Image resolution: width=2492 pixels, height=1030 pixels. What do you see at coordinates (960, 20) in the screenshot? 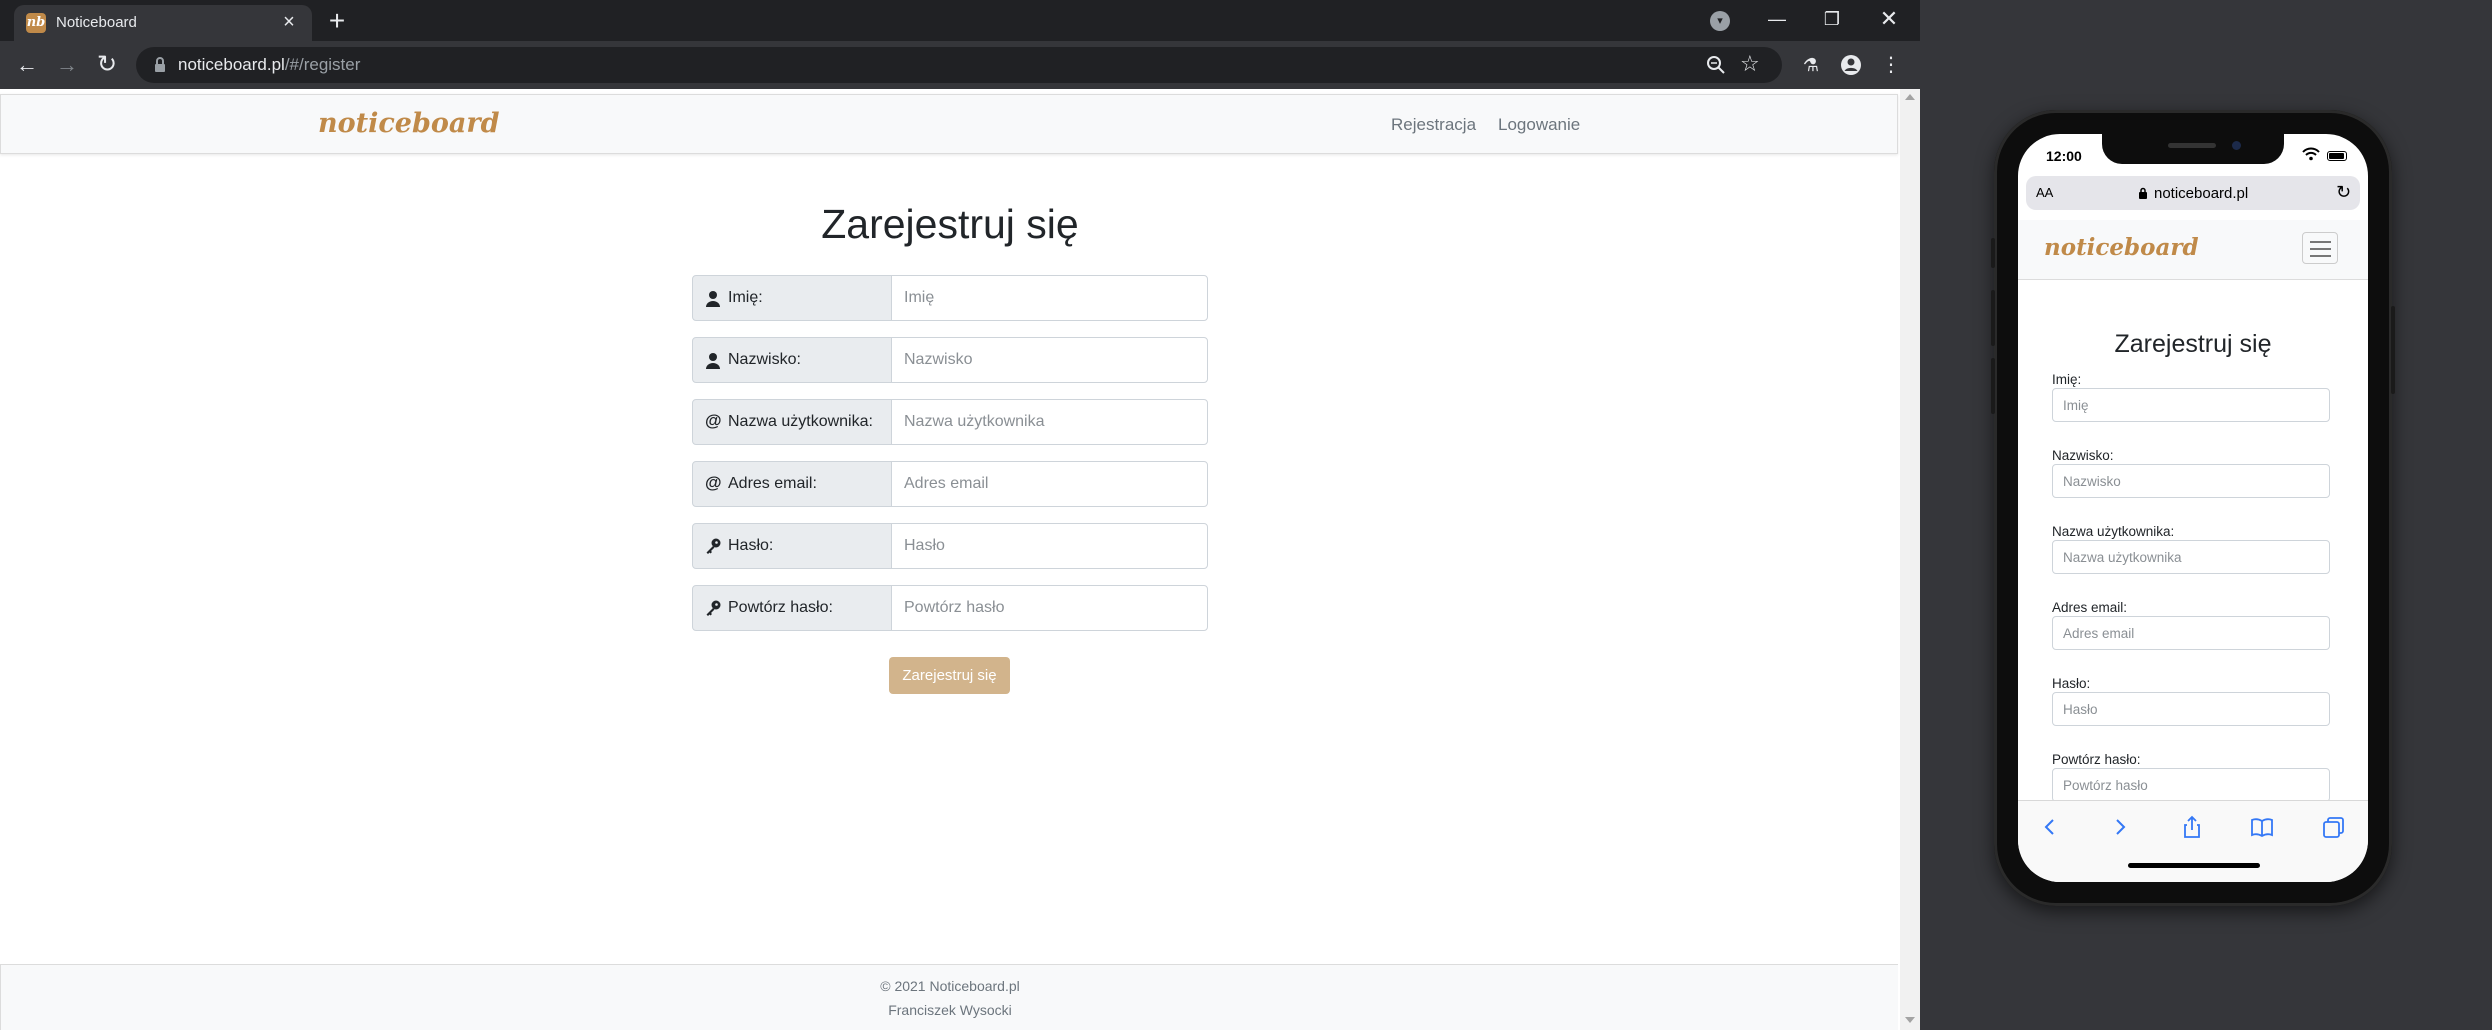
I see `tab-strip: nb Noticeboard × + ▾ — ❐ ✕` at bounding box center [960, 20].